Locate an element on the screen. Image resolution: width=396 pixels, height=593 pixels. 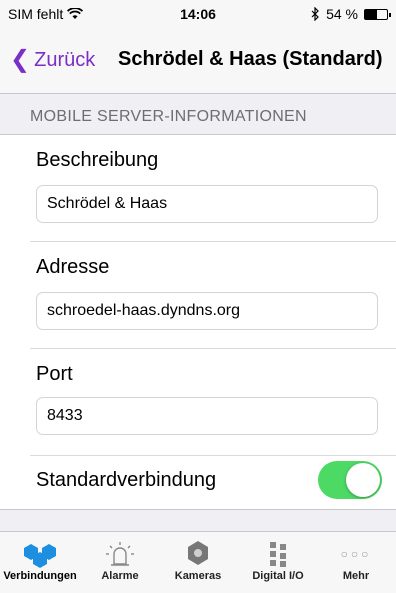
tab-digital-io: Digital I/O is located at coordinates (278, 560).